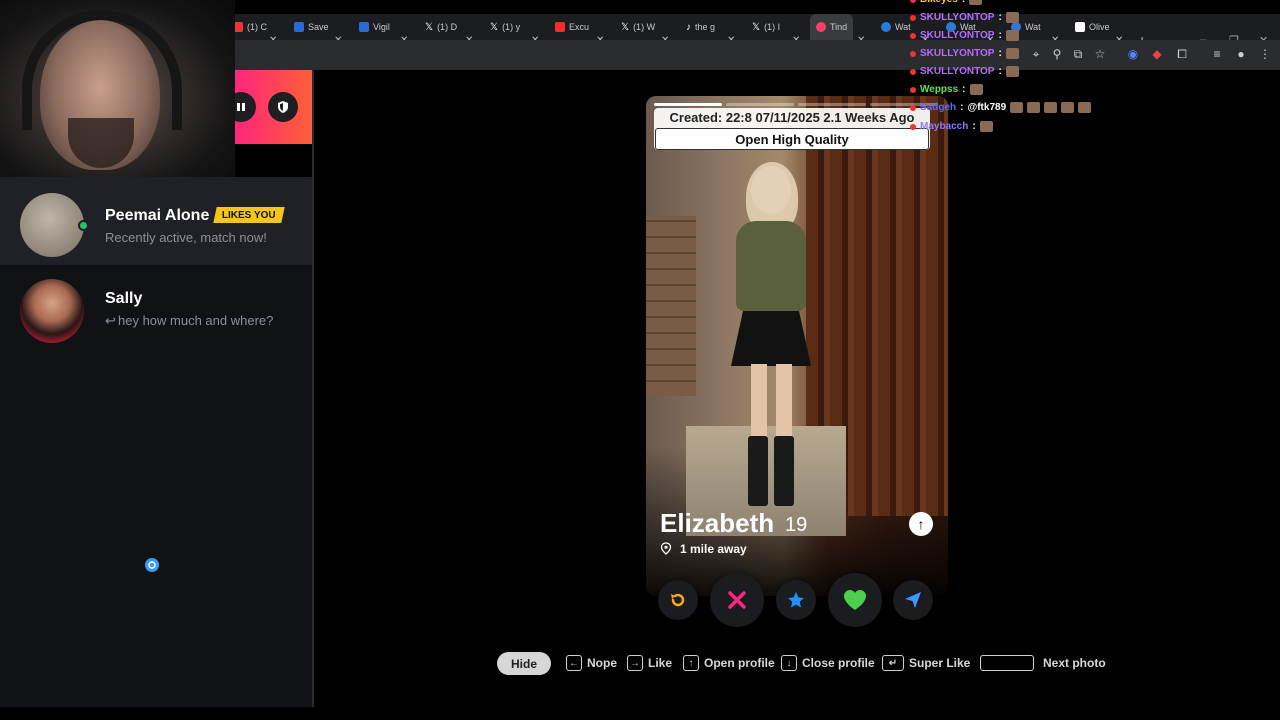  Describe the element at coordinates (1217, 54) in the screenshot. I see `media-controls-icon: ≡` at that location.